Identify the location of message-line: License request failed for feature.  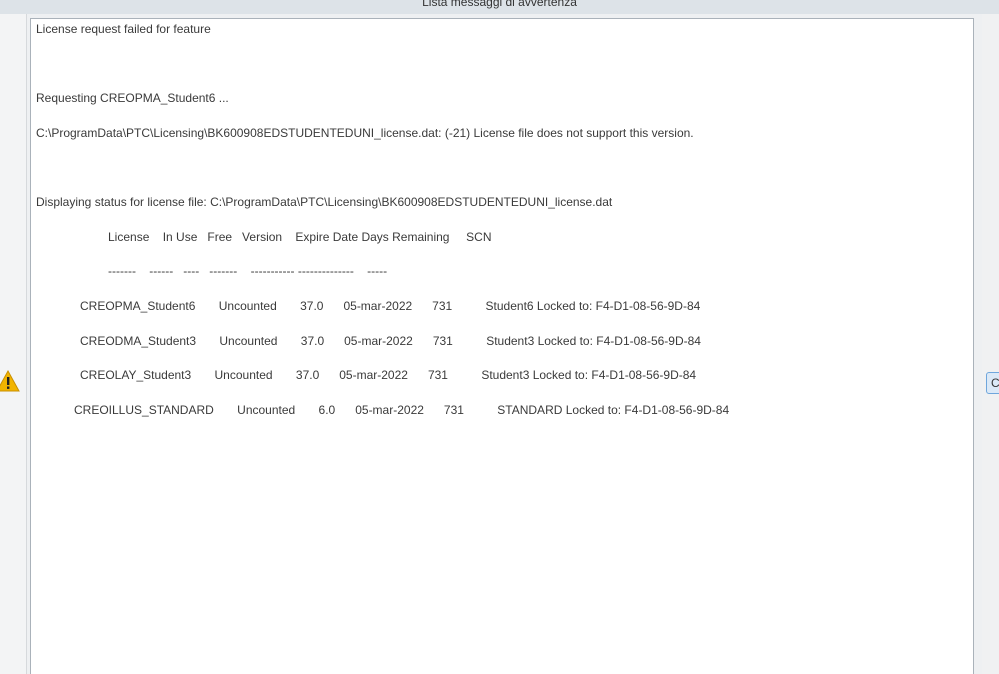
(123, 29).